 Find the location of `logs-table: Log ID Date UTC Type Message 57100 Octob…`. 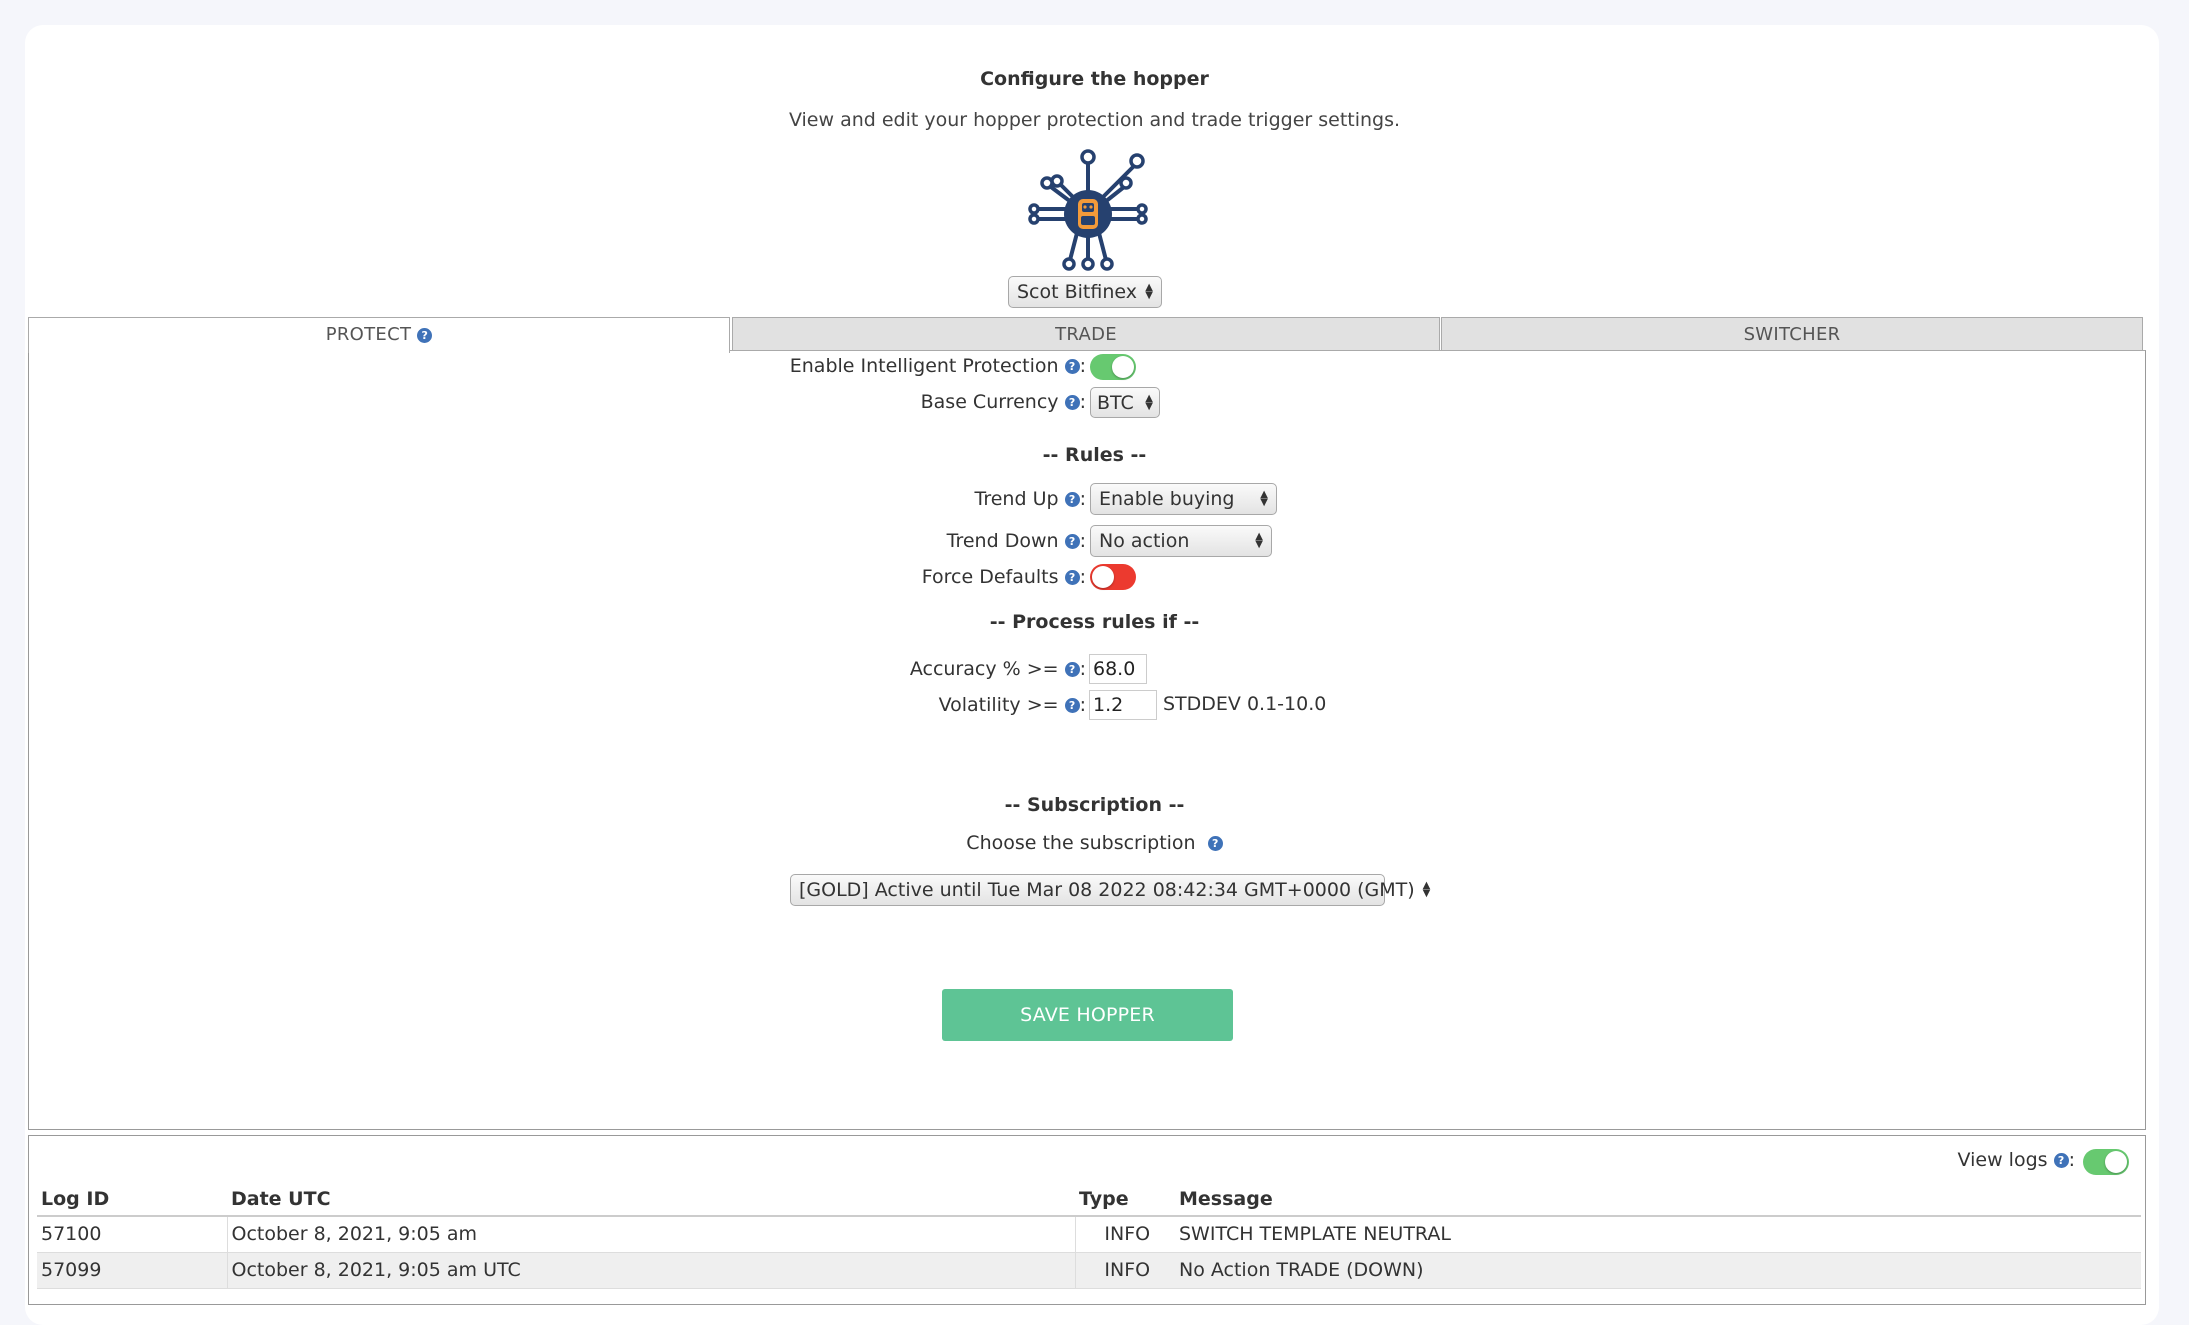

logs-table: Log ID Date UTC Type Message 57100 Octob… is located at coordinates (1089, 1236).